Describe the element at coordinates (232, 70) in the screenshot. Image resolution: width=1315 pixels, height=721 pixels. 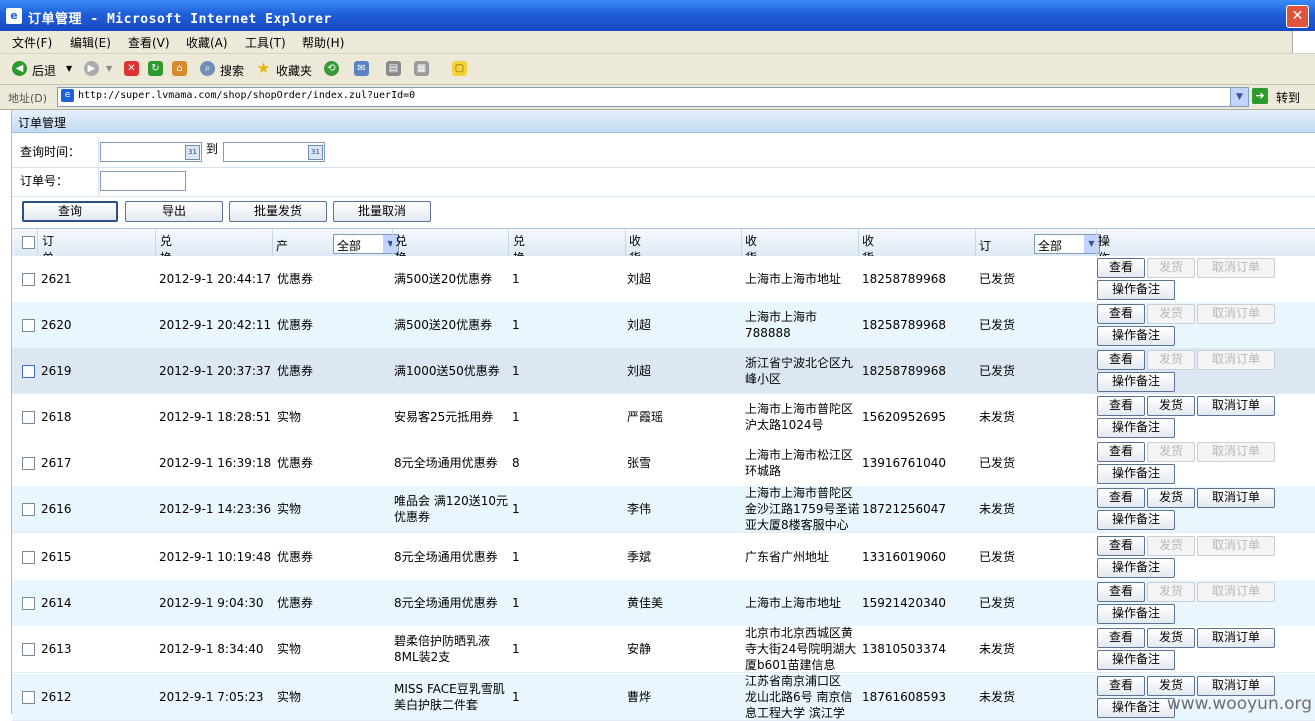
I see `search-button: 搜索` at that location.